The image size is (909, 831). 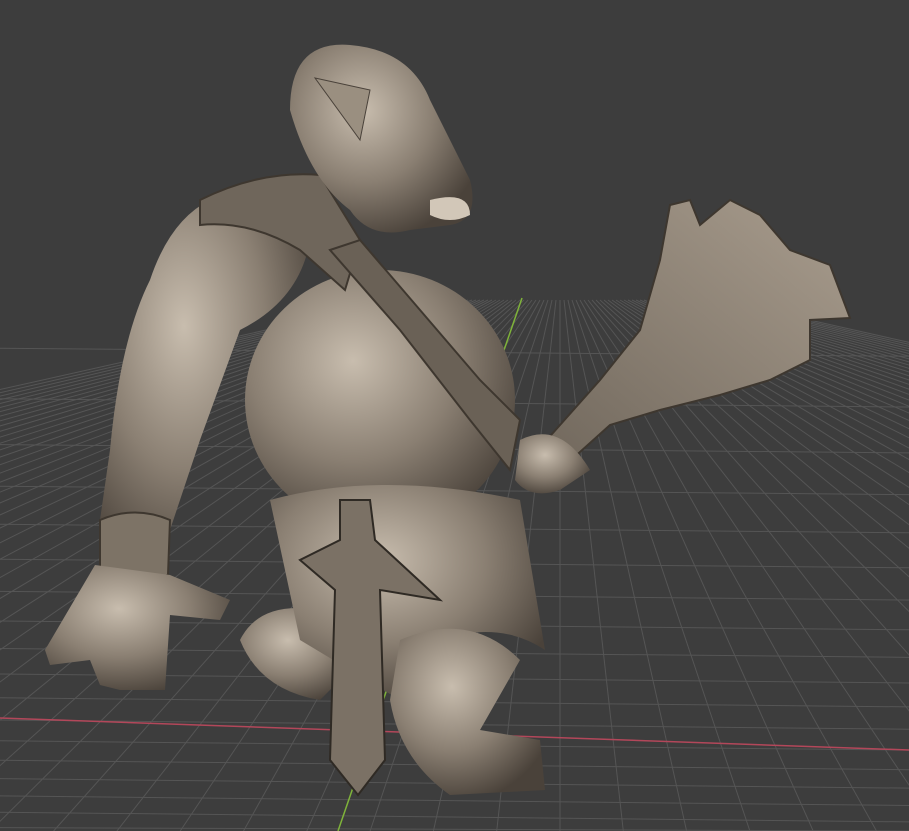 I want to click on hand, so click(x=137, y=627).